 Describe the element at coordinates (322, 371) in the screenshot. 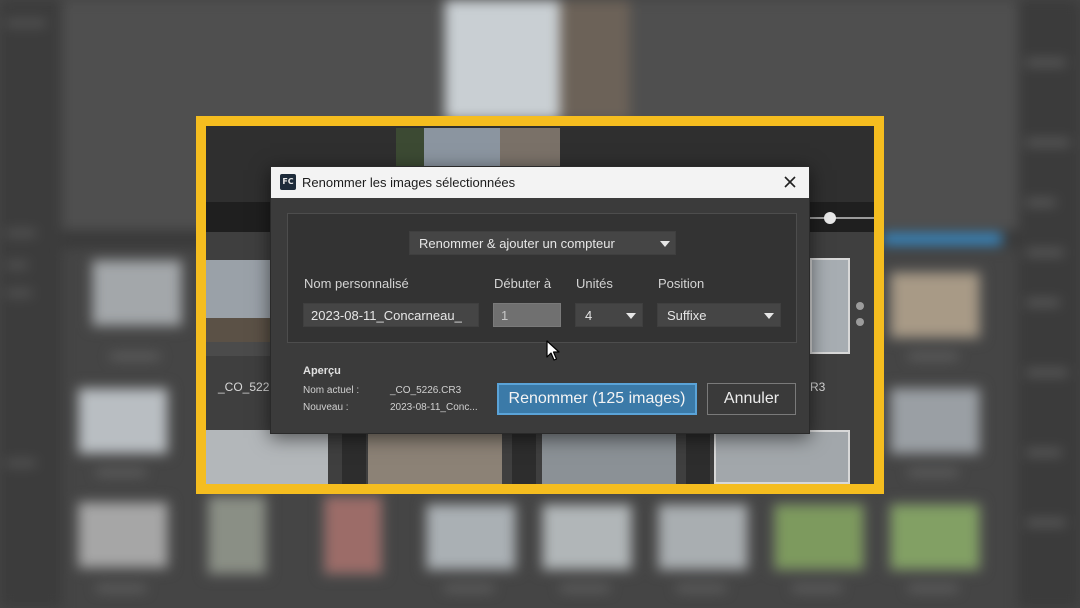

I see `preview-title: Aperçu` at that location.